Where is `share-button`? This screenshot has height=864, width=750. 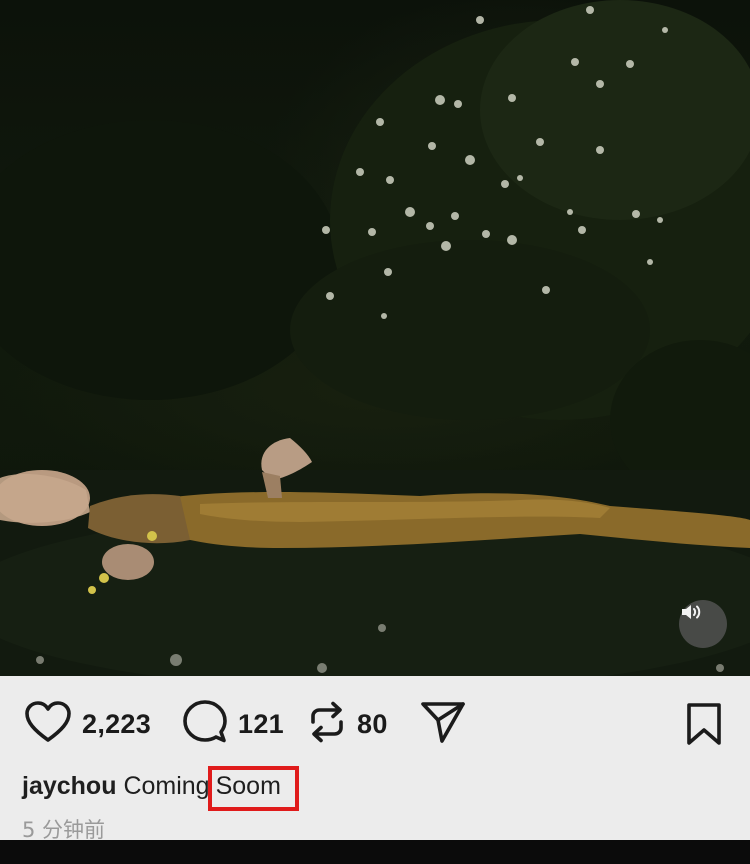
share-button is located at coordinates (443, 724).